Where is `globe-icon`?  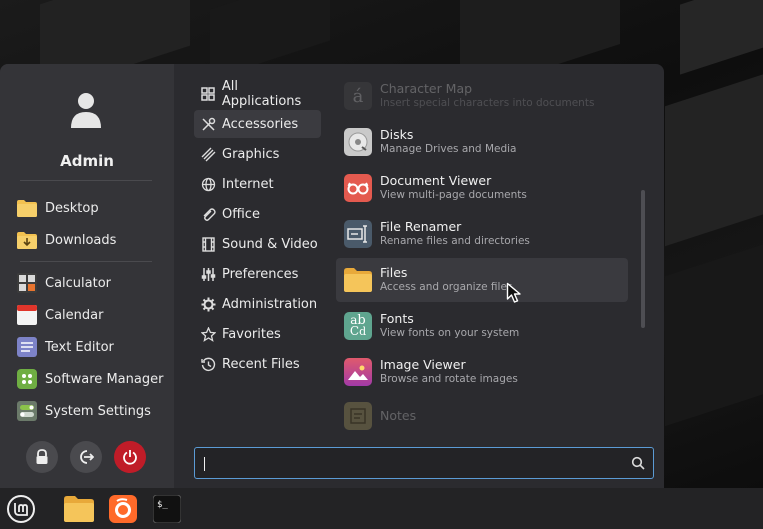 globe-icon is located at coordinates (208, 184).